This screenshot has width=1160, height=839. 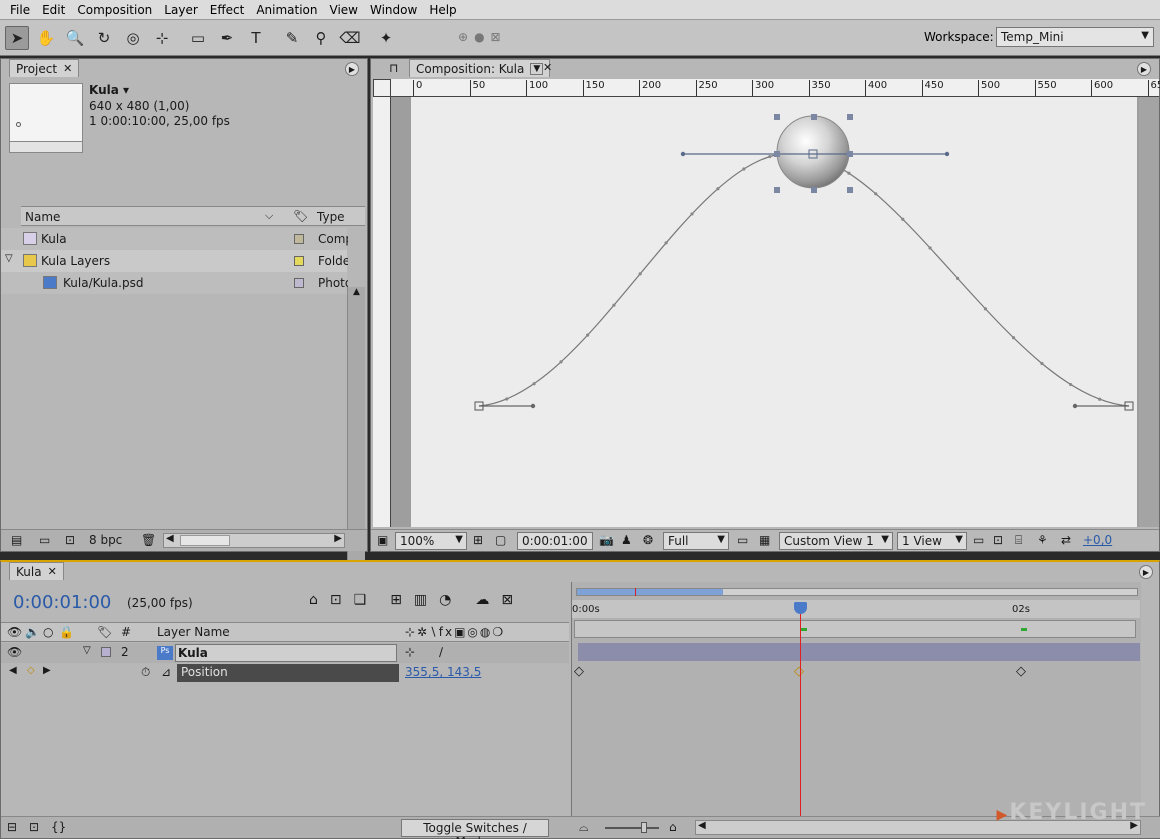 I want to click on scroll-up-icon: ▲, so click(x=356, y=293).